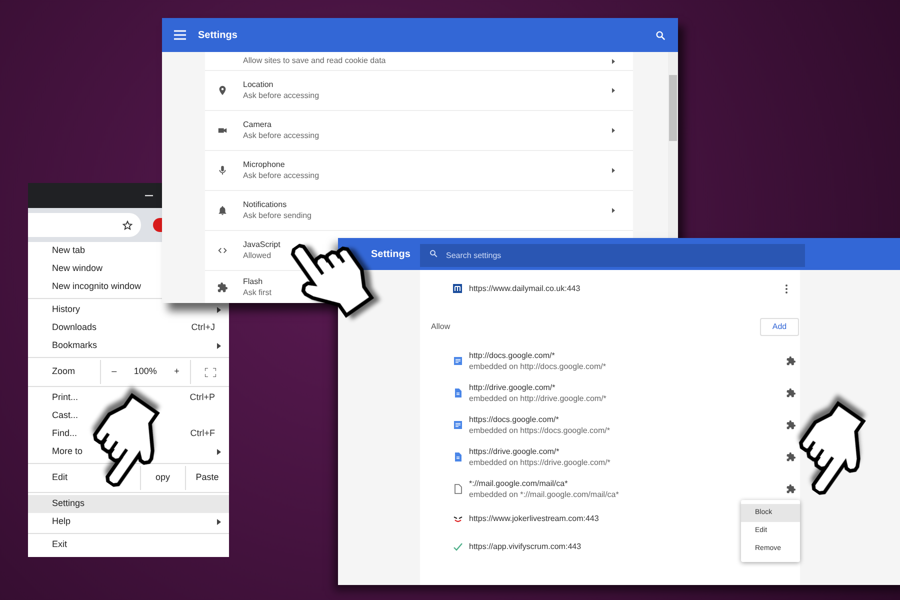  What do you see at coordinates (610, 361) in the screenshot?
I see `site-row: http://docs.google.com/* embedded on http://docs.google.com/*` at bounding box center [610, 361].